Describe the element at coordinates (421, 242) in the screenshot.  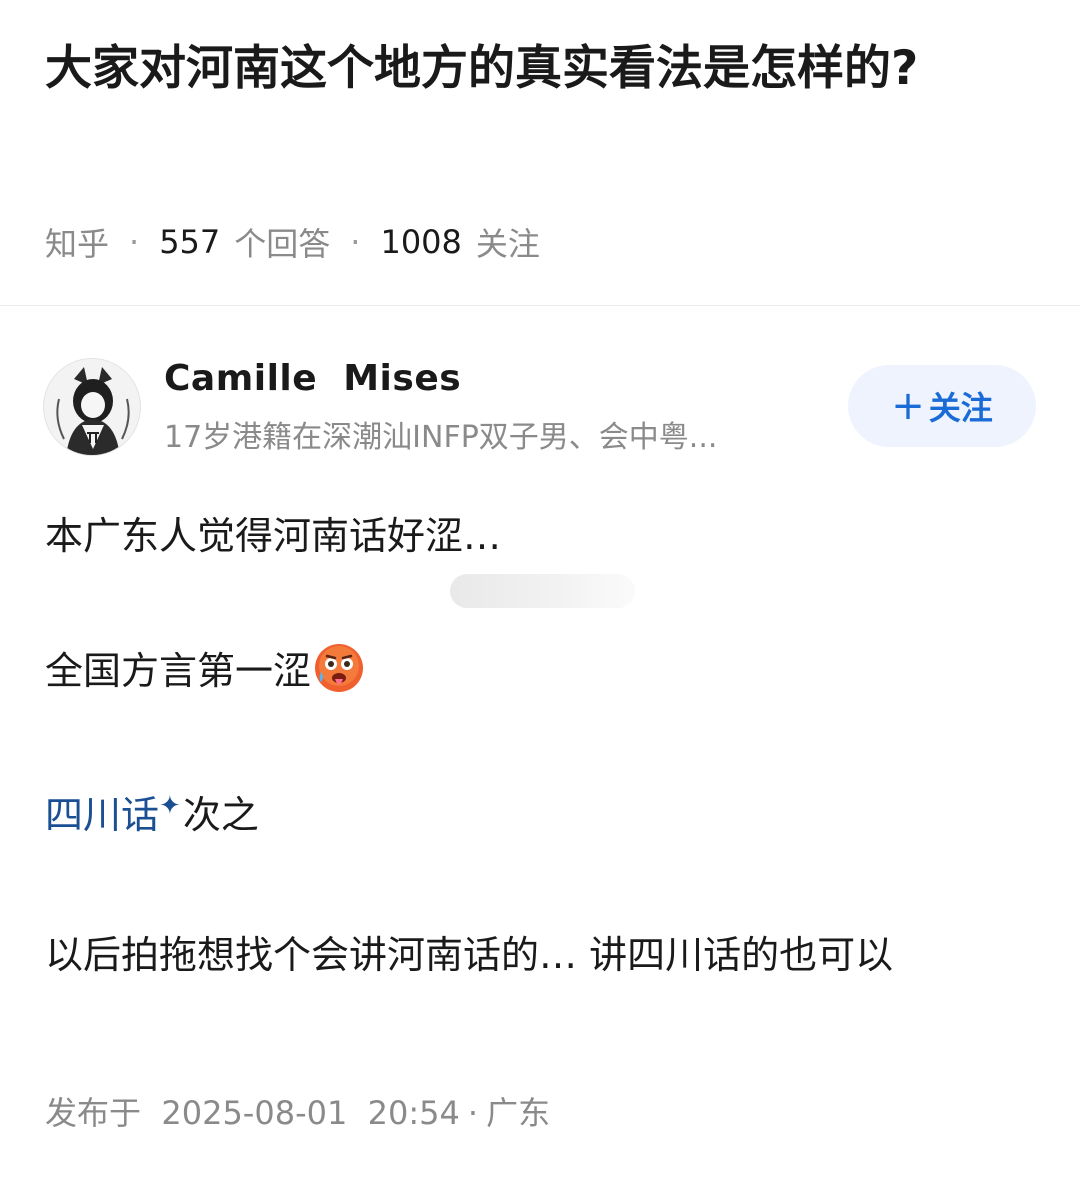
I see `follow-count: 1008` at that location.